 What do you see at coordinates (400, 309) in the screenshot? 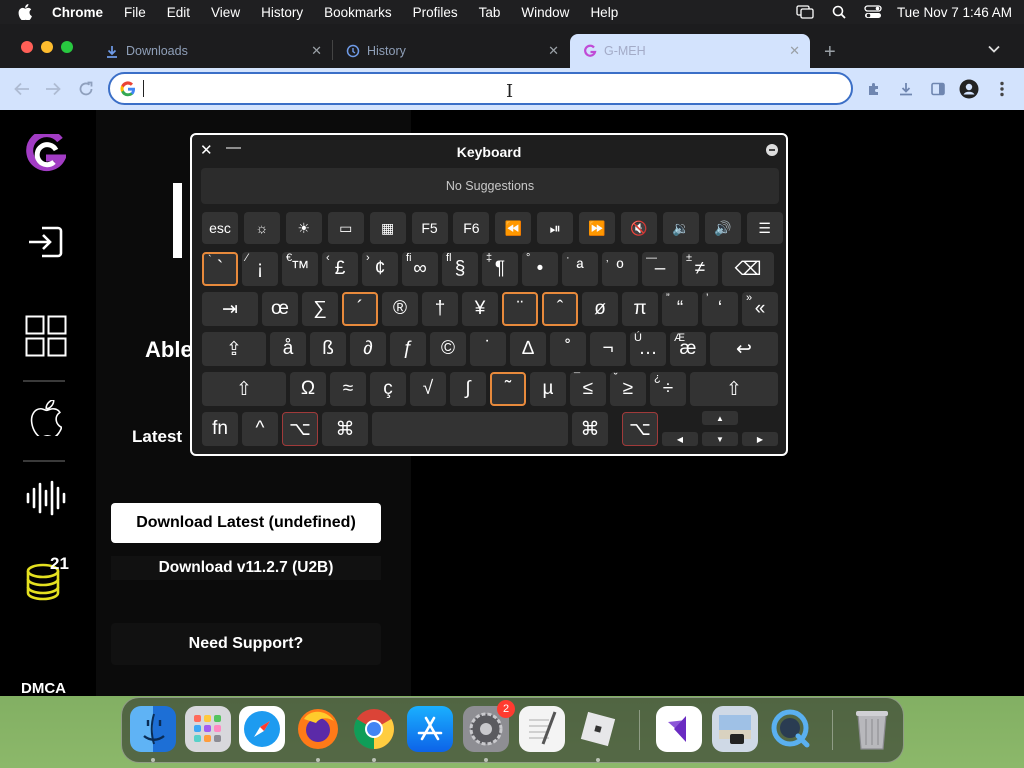
I see `letter-key: ®` at bounding box center [400, 309].